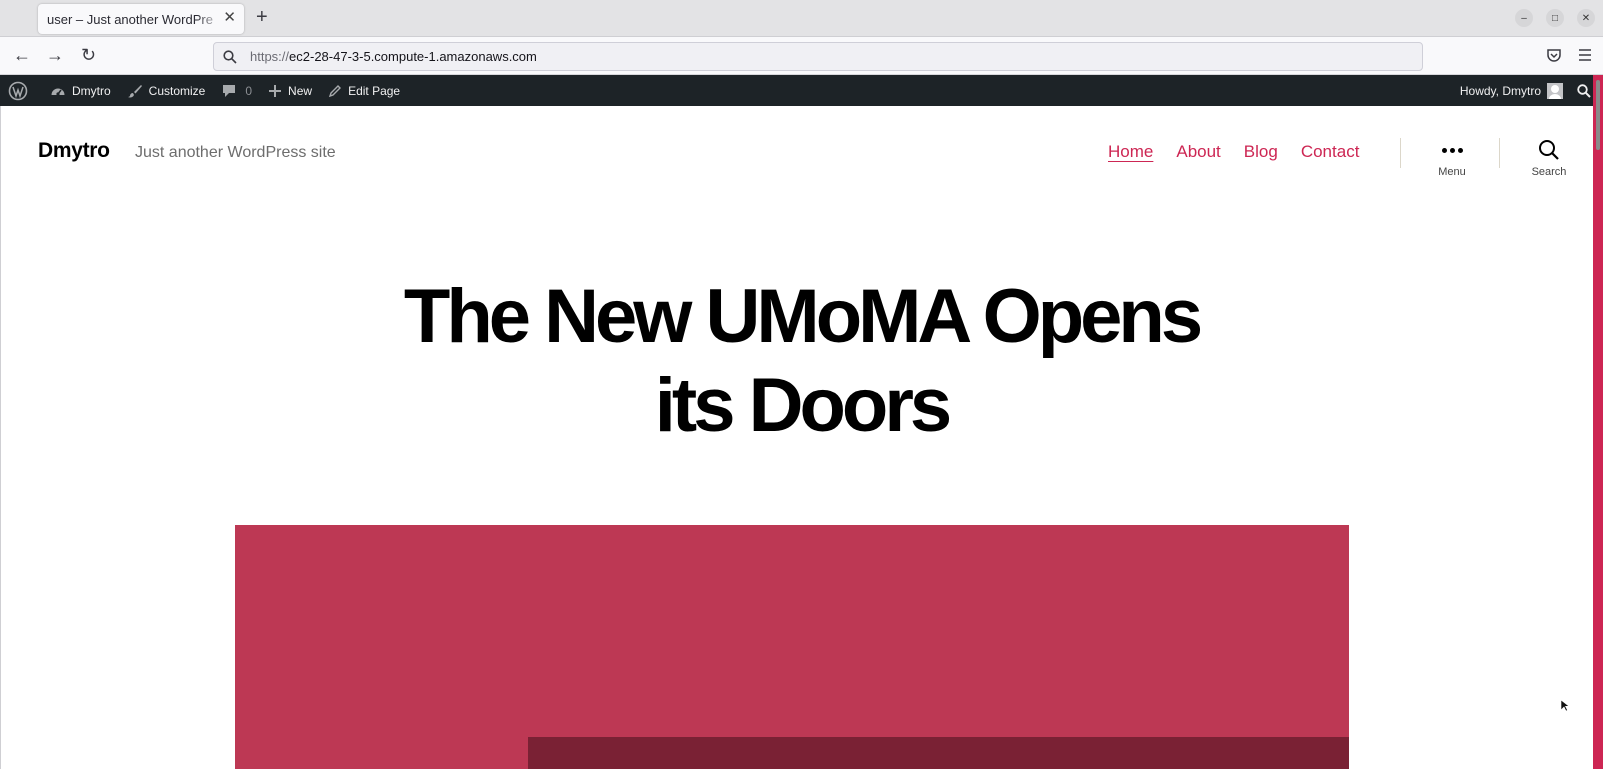 This screenshot has height=769, width=1603. Describe the element at coordinates (235, 152) in the screenshot. I see `site-description: Just another WordPress site` at that location.